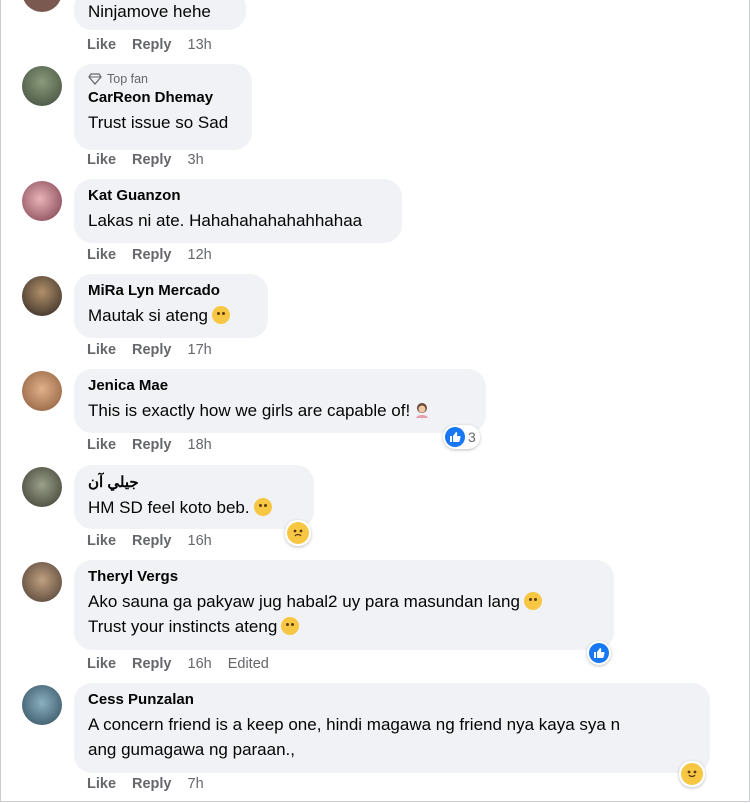 This screenshot has height=803, width=750. What do you see at coordinates (158, 122) in the screenshot?
I see `comment-text: Trust issue so Sad` at bounding box center [158, 122].